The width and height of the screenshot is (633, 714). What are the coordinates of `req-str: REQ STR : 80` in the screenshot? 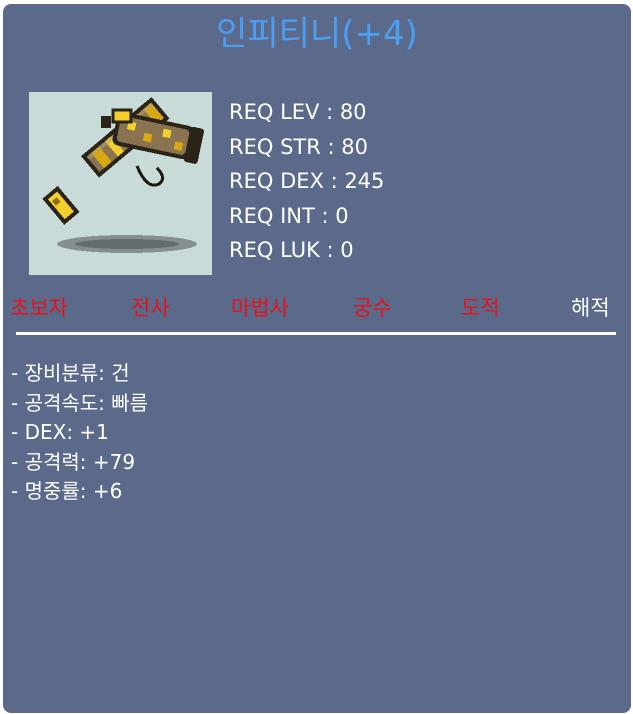 It's located at (298, 146).